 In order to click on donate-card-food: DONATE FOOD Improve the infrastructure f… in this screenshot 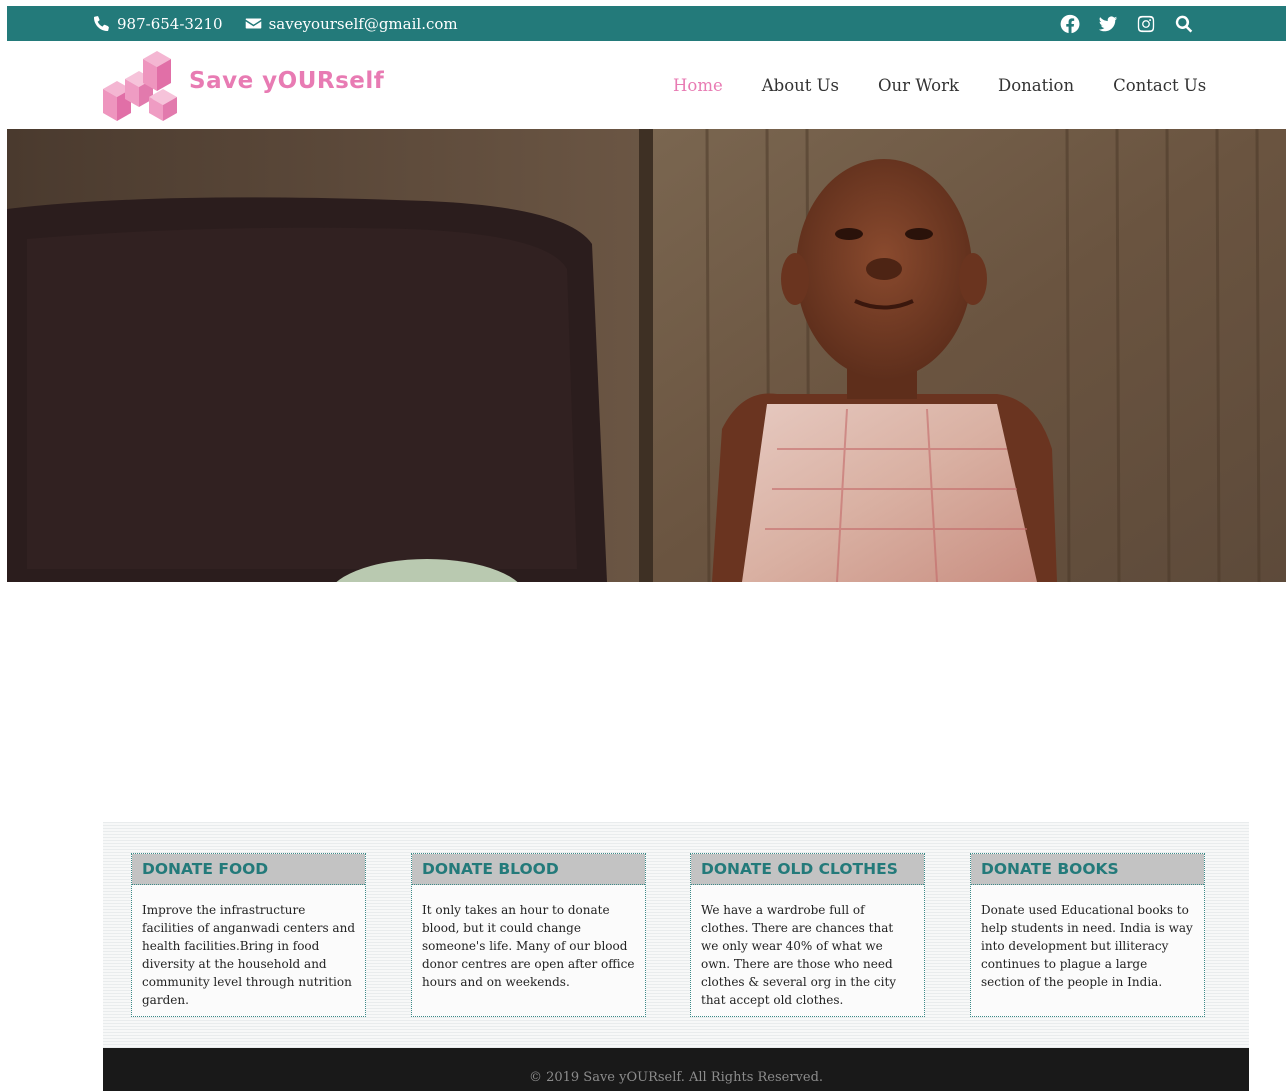, I will do `click(248, 935)`.